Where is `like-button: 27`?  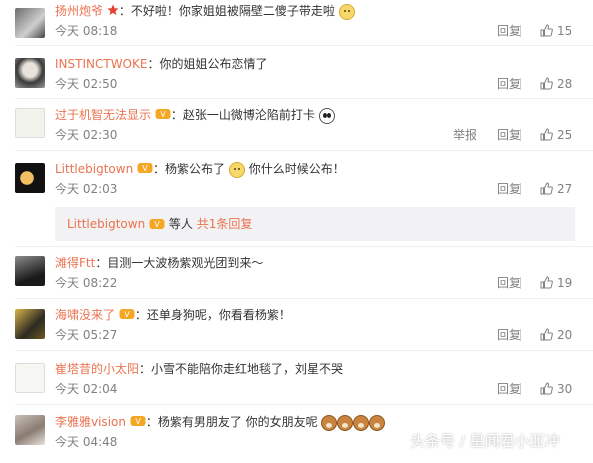
like-button: 27 is located at coordinates (556, 189).